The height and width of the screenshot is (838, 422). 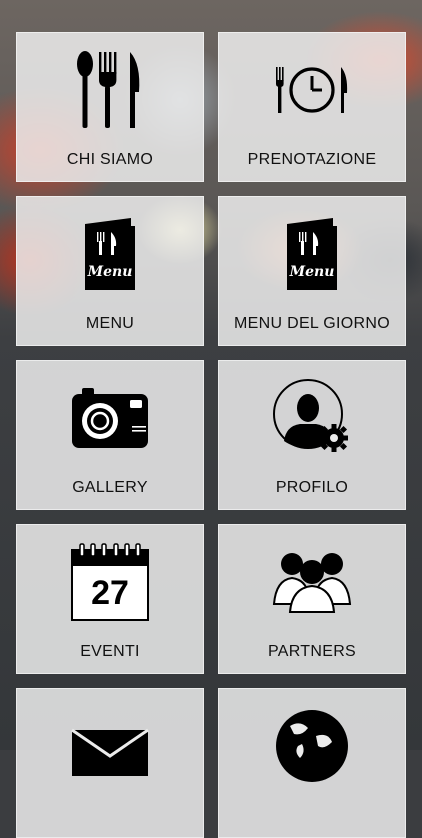 What do you see at coordinates (110, 418) in the screenshot?
I see `camera-icon` at bounding box center [110, 418].